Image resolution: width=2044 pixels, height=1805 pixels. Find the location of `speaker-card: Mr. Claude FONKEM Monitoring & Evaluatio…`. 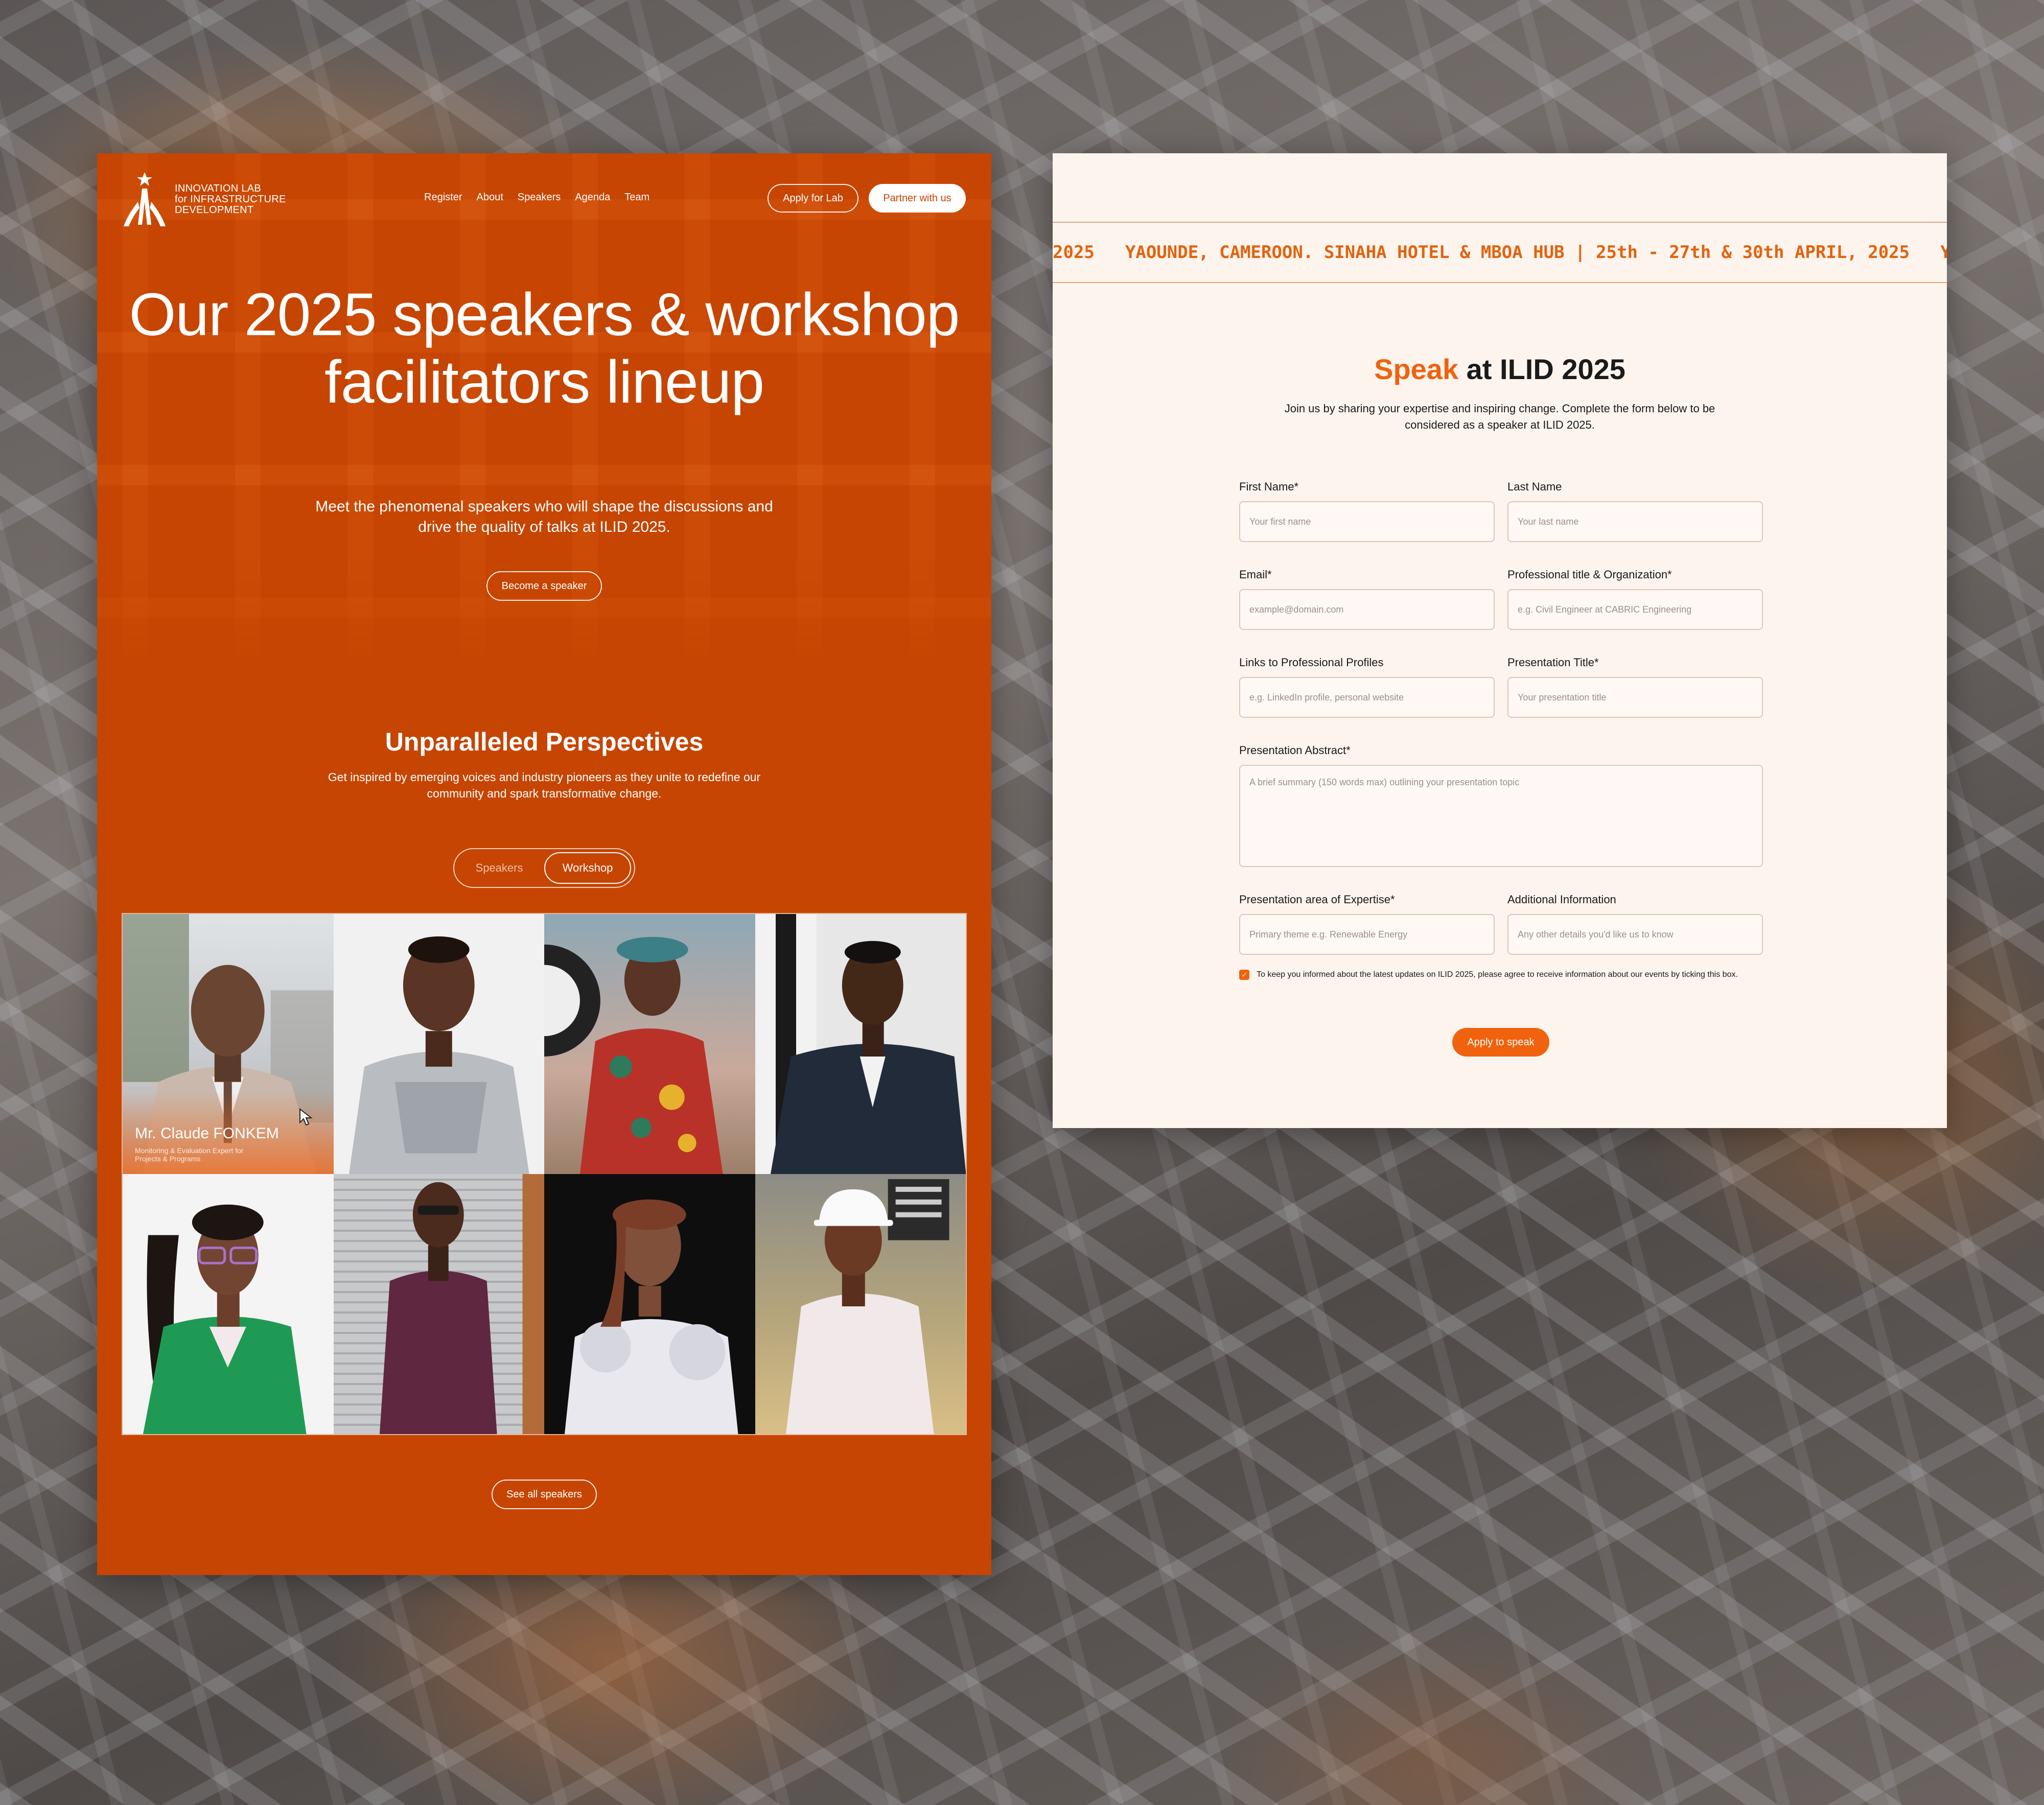

speaker-card: Mr. Claude FONKEM Monitoring & Evaluatio… is located at coordinates (228, 1044).